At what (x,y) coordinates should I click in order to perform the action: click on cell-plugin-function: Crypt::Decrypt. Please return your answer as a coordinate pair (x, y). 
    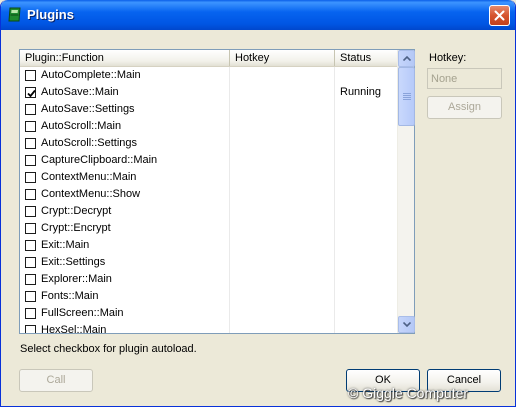
    Looking at the image, I should click on (125, 211).